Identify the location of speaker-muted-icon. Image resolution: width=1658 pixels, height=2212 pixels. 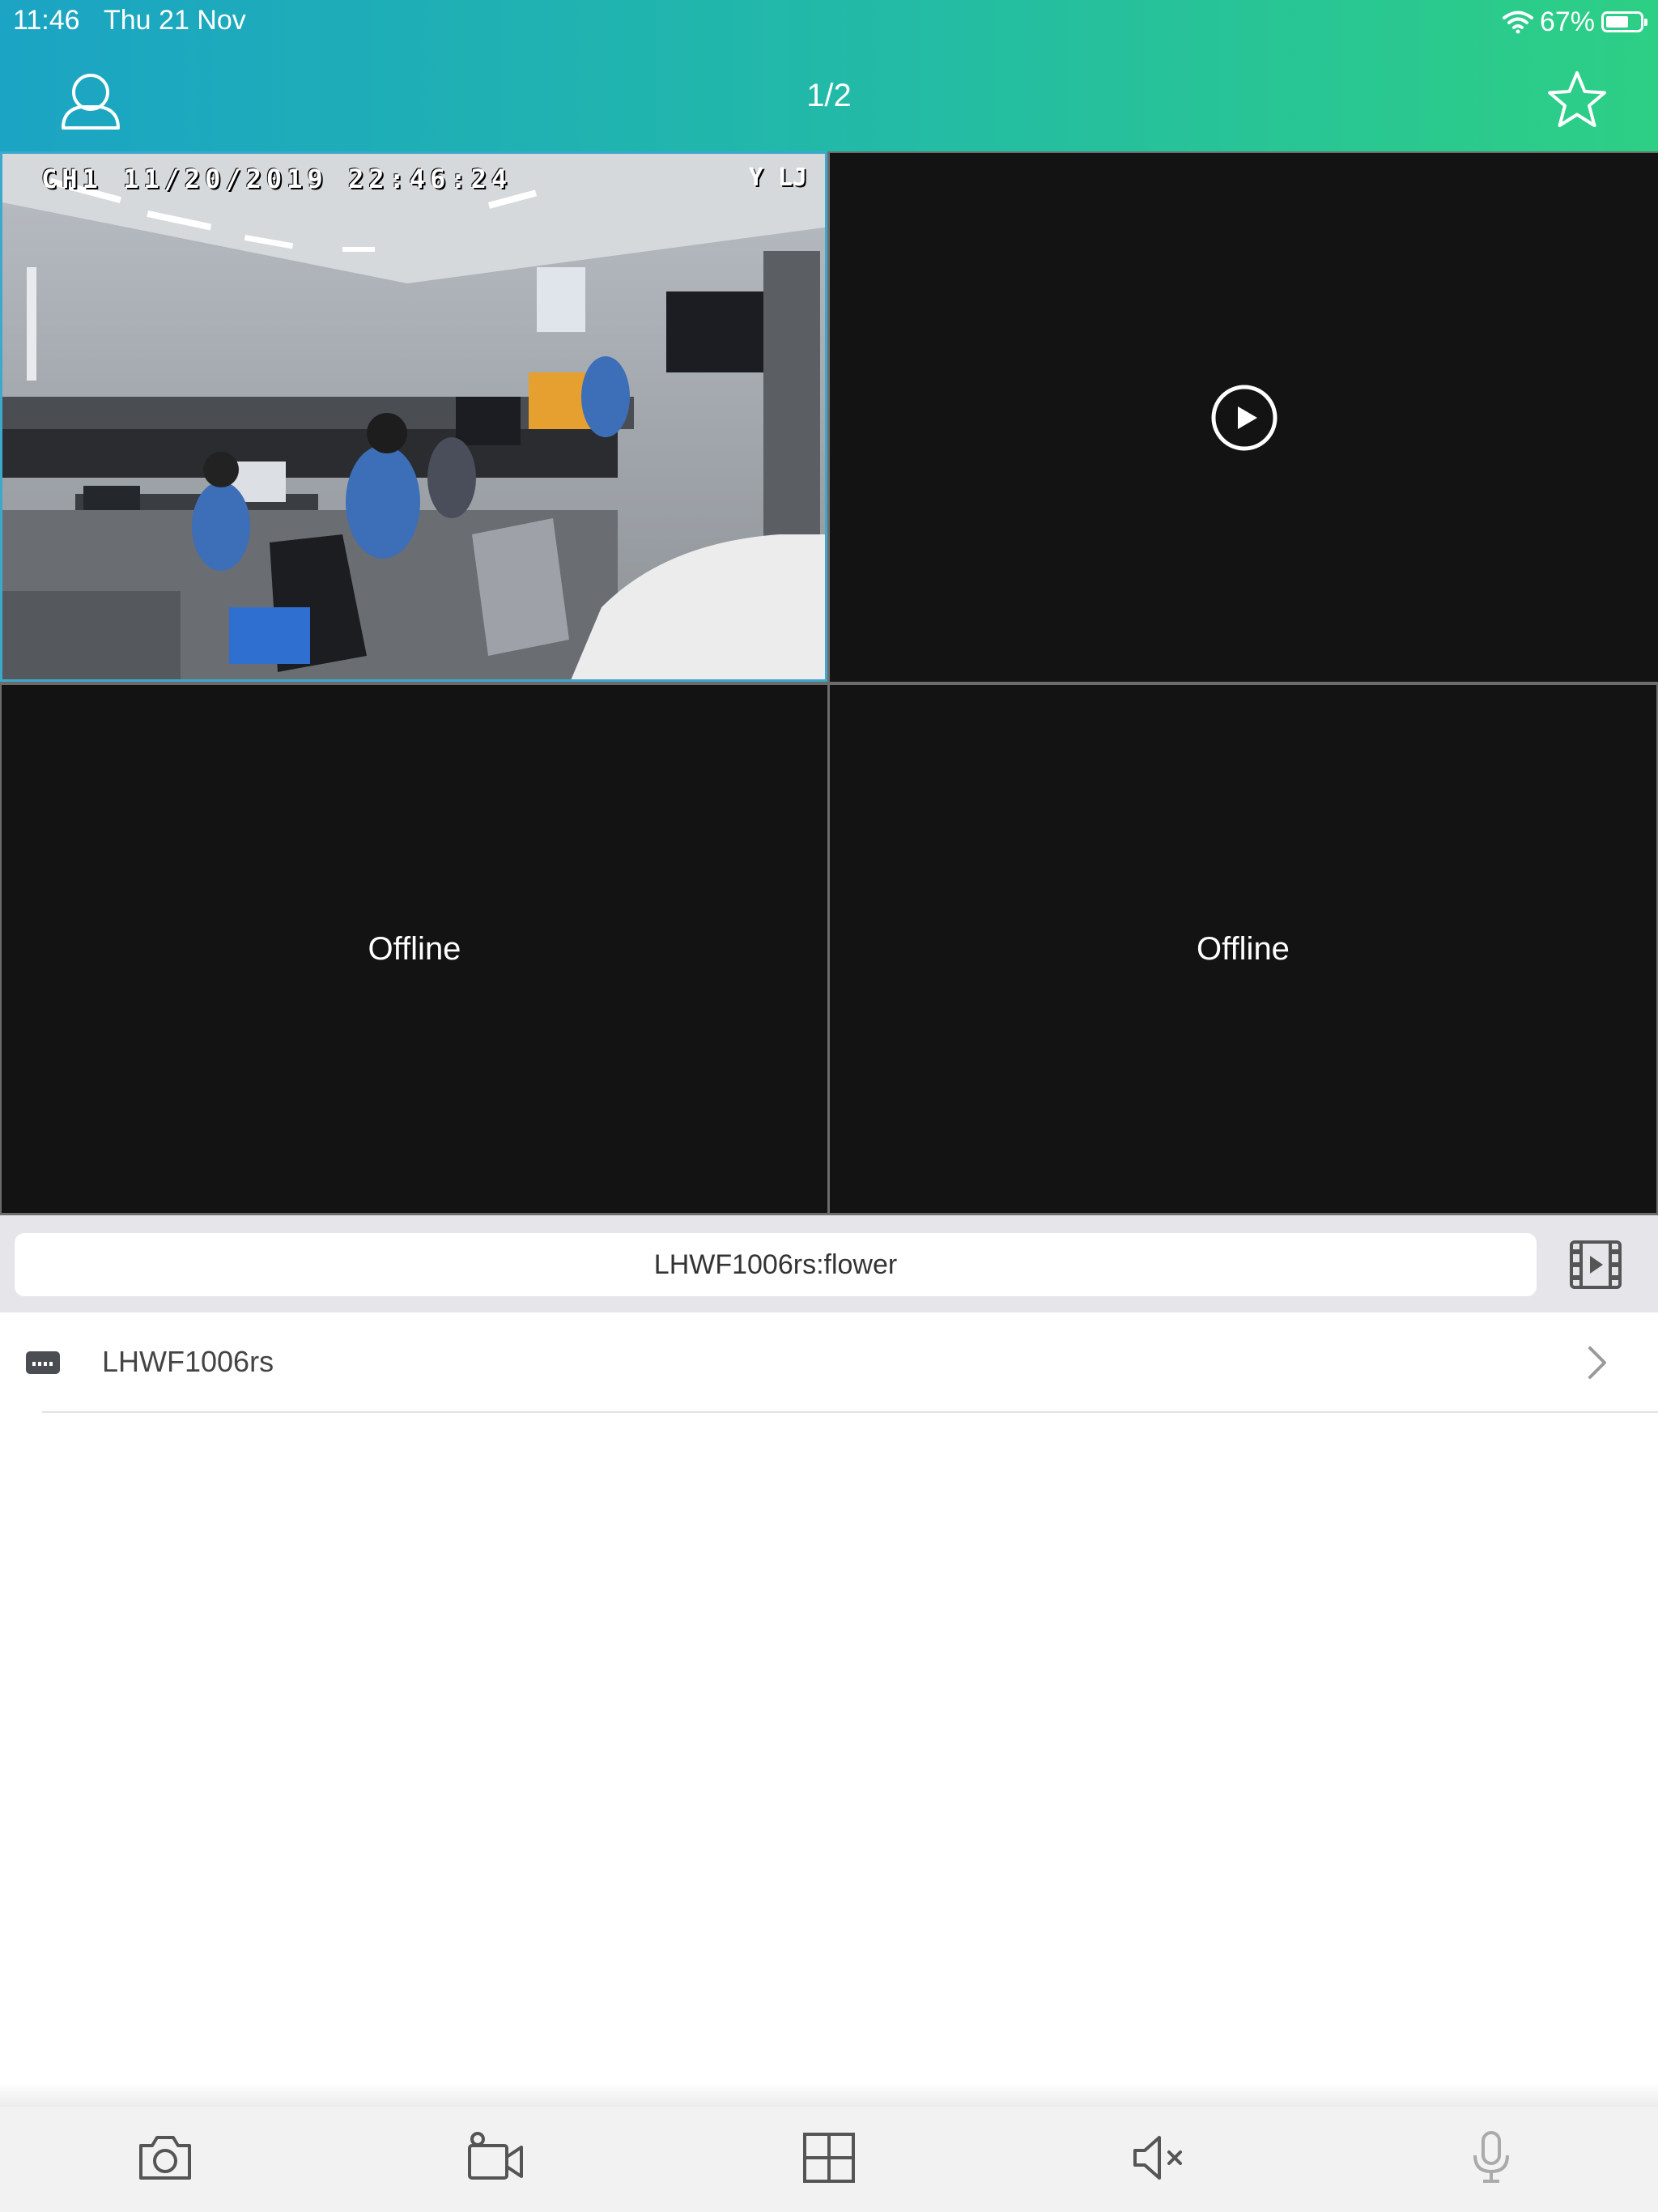
(1159, 2157).